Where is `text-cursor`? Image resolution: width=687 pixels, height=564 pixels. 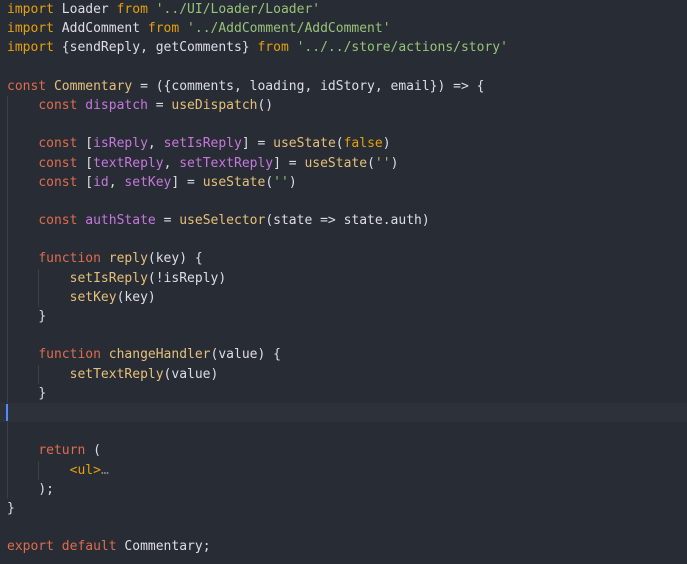
text-cursor is located at coordinates (7, 412).